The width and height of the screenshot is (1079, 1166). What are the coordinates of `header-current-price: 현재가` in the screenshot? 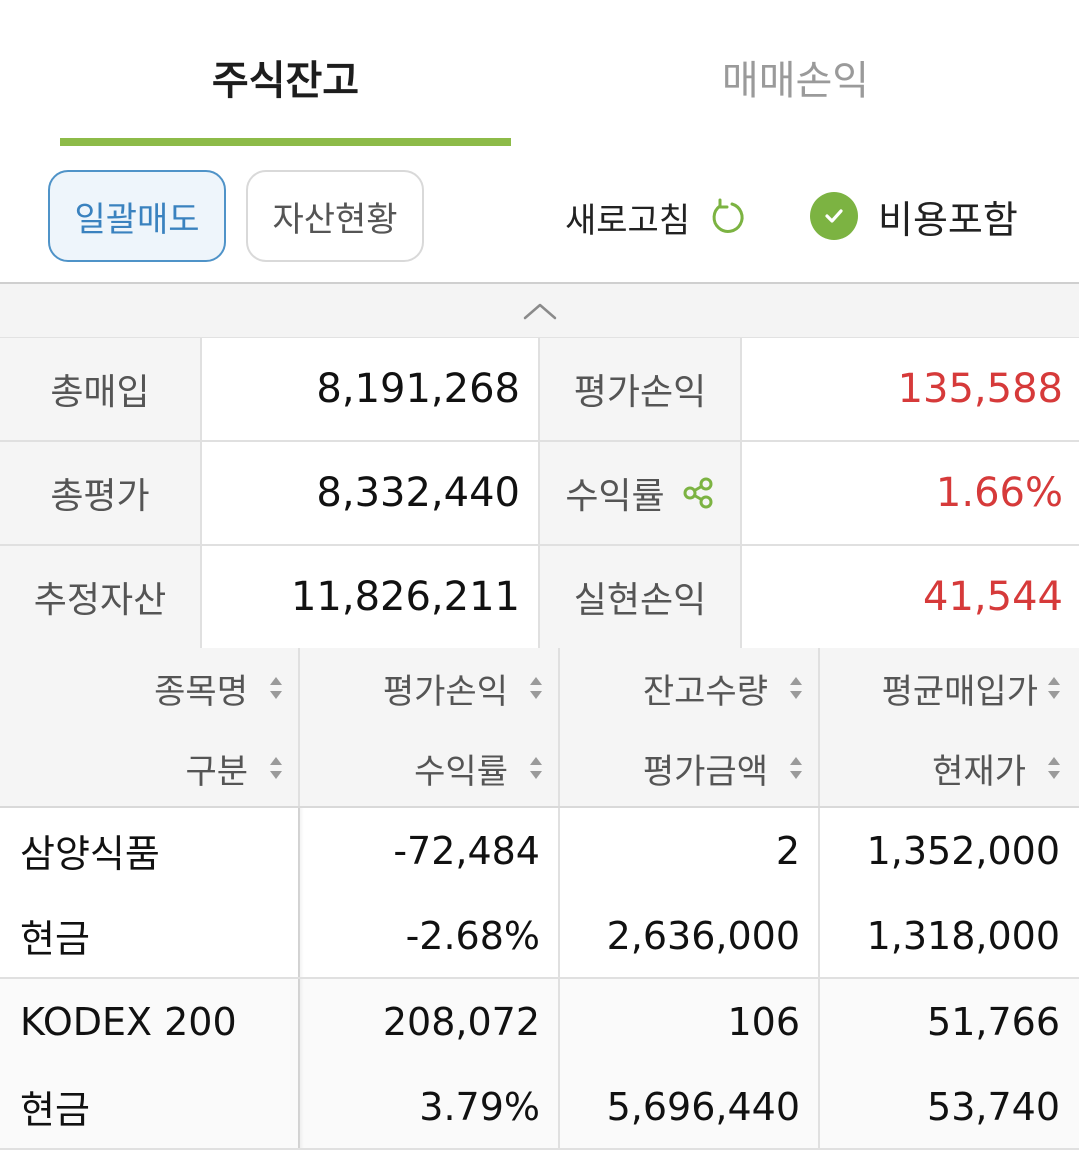 It's located at (940, 768).